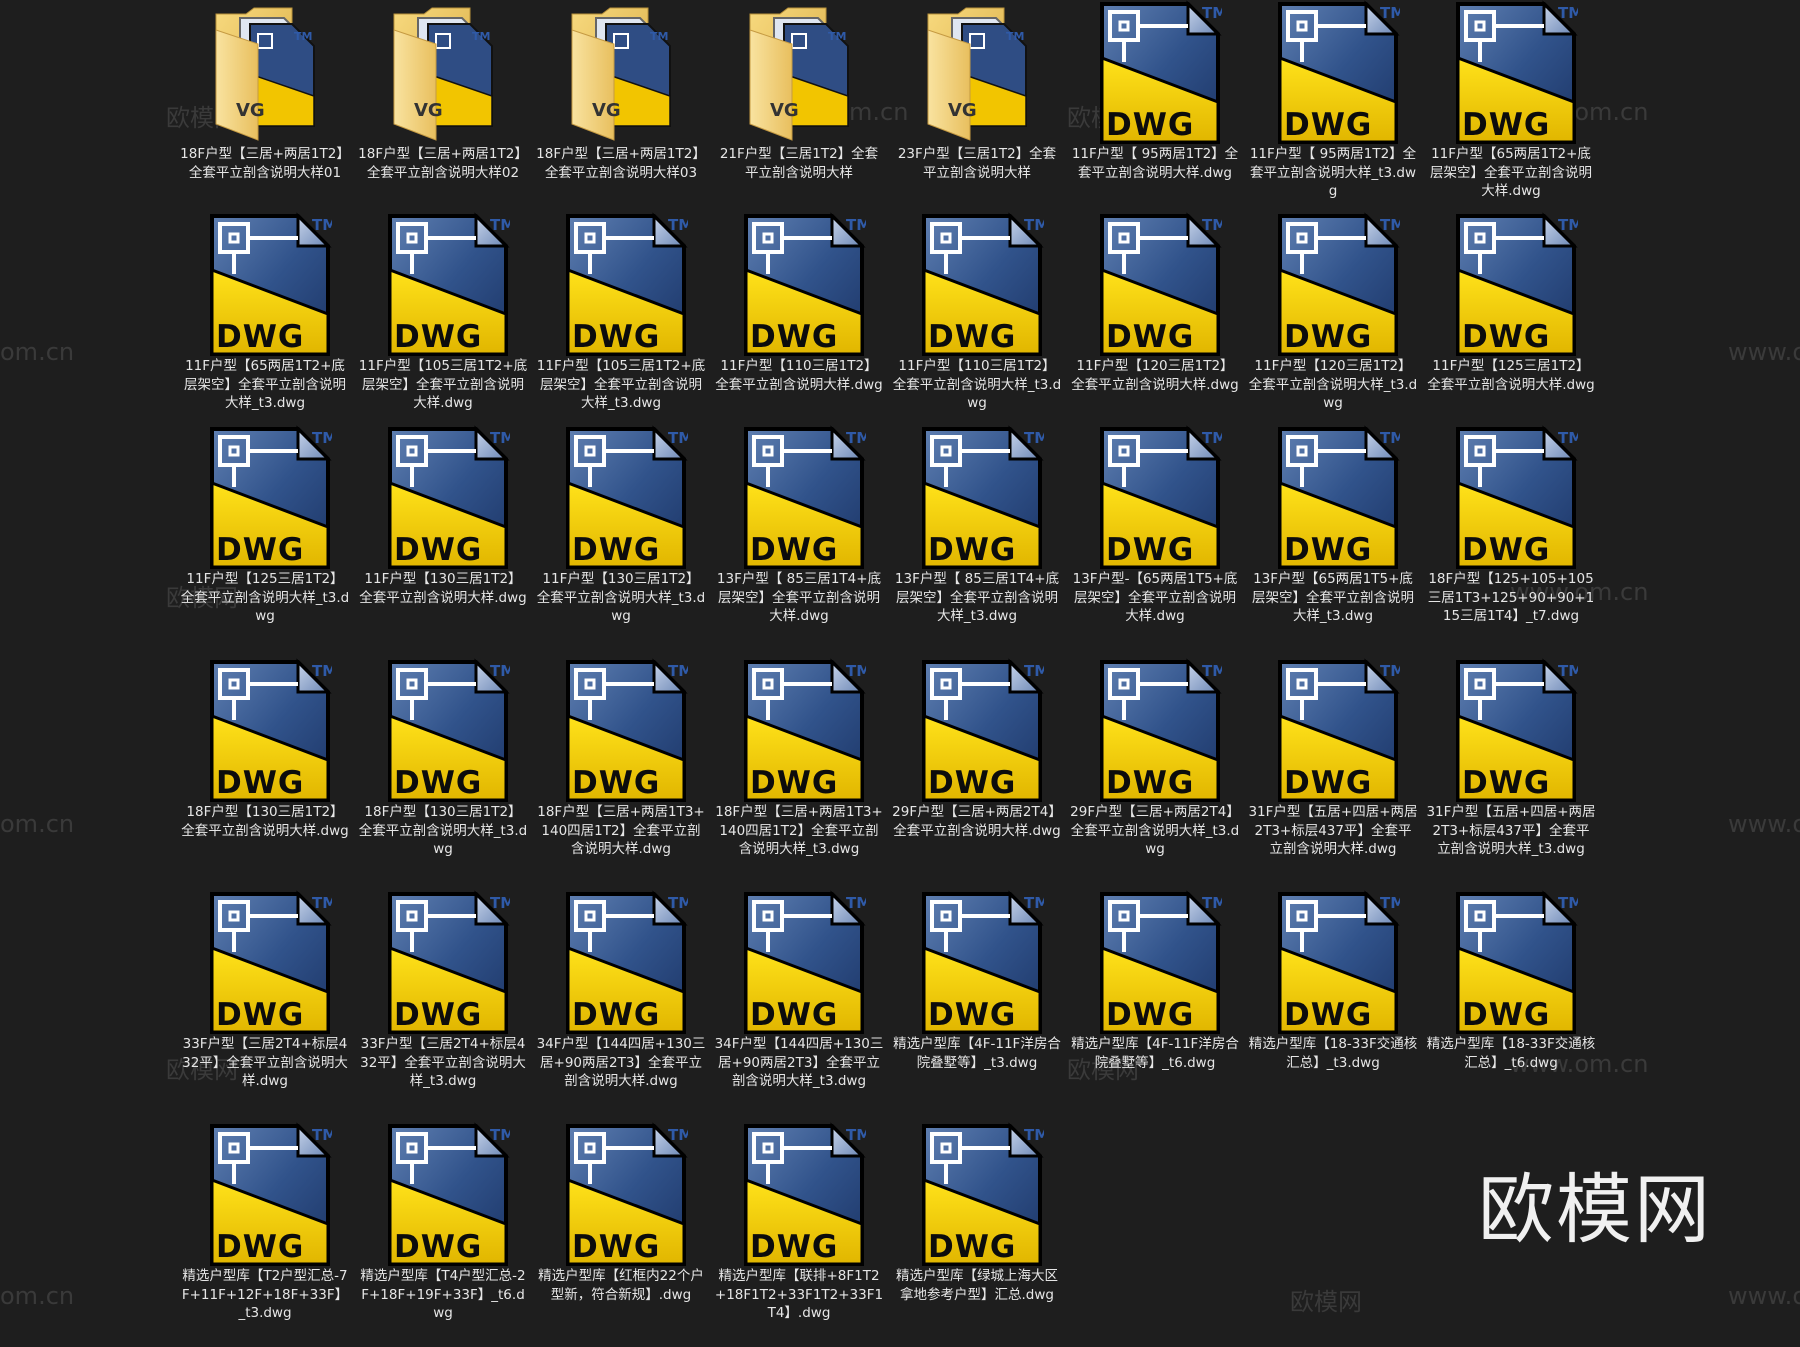 The height and width of the screenshot is (1347, 1800). Describe the element at coordinates (1155, 1053) in the screenshot. I see `file-name-label: 精选户型库【4F-11F洋房合院叠墅等】_t6.dwg` at that location.